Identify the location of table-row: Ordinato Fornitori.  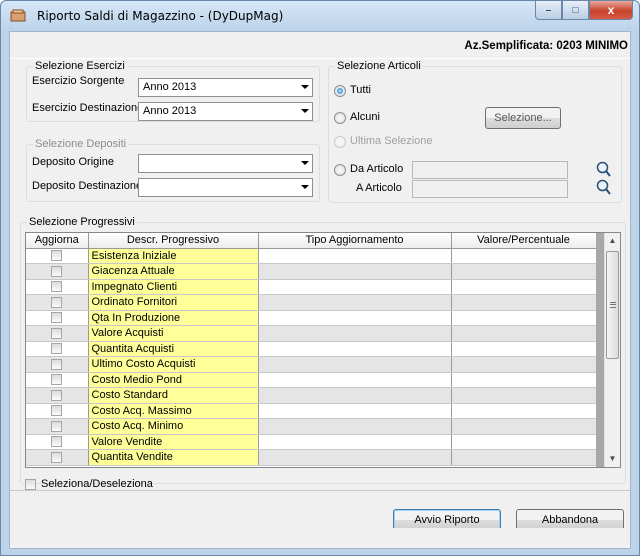
(311, 302).